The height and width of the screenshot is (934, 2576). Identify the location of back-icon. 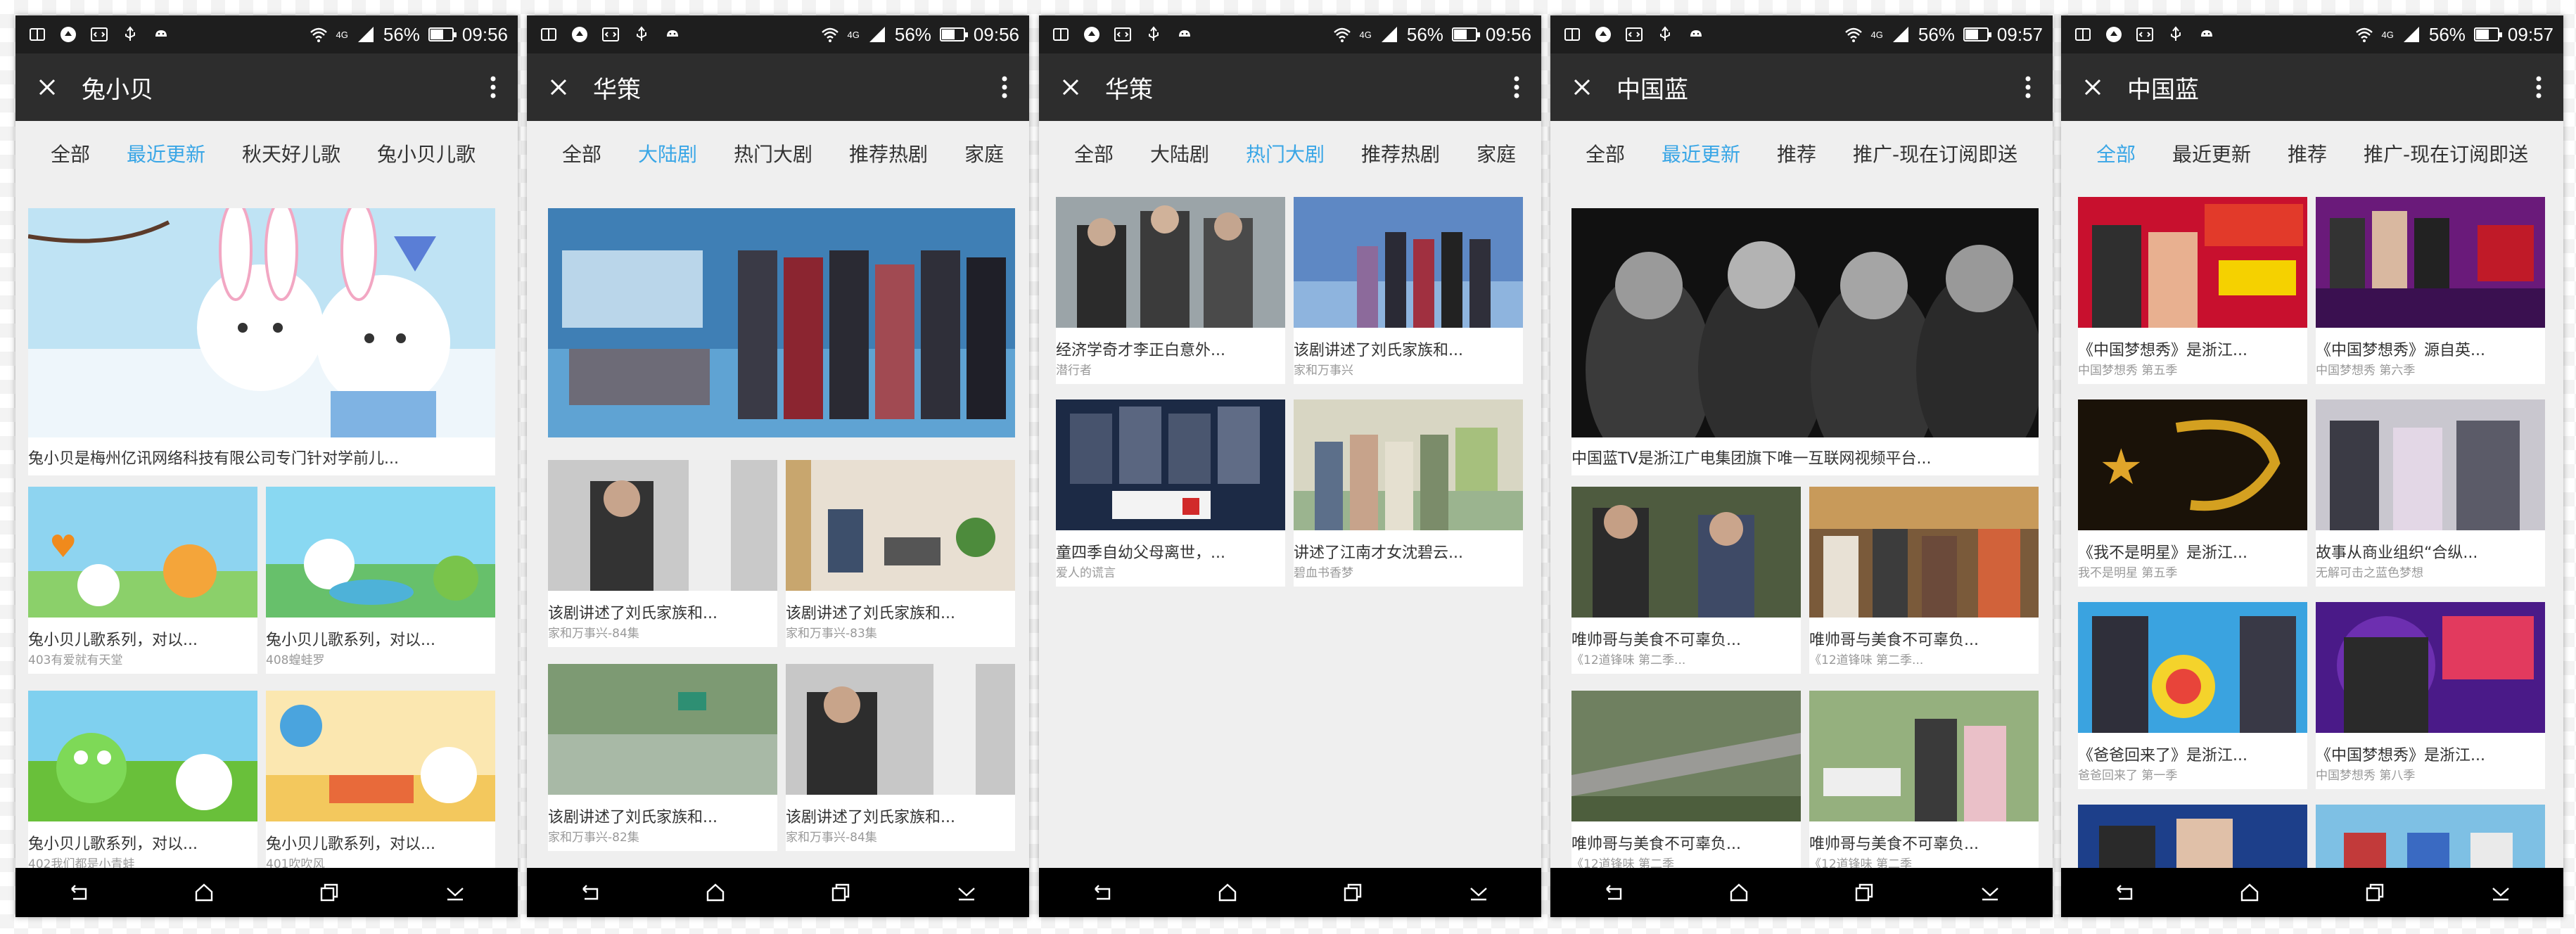
(79, 892).